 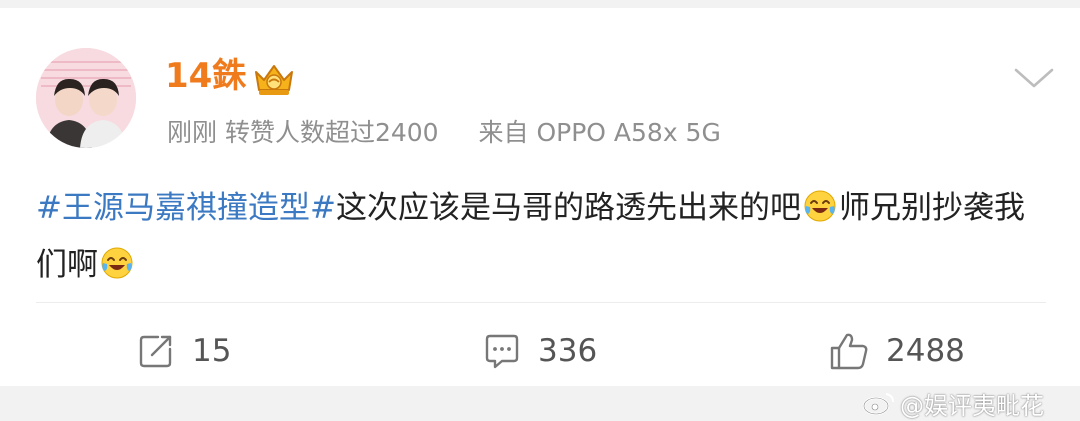 I want to click on avatar, so click(x=86, y=98).